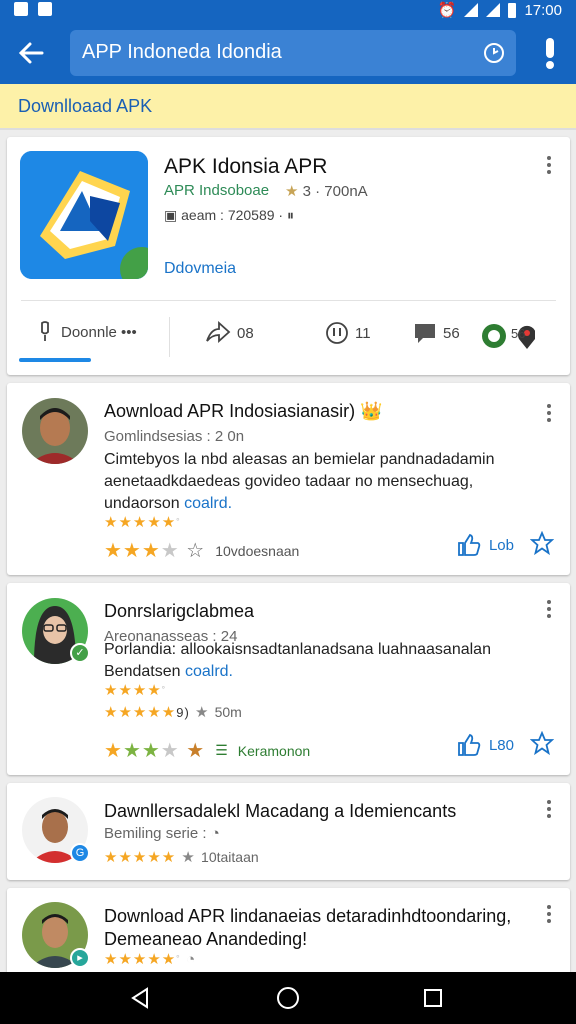 This screenshot has width=576, height=1024. Describe the element at coordinates (228, 712) in the screenshot. I see `rating-note: 50m` at that location.